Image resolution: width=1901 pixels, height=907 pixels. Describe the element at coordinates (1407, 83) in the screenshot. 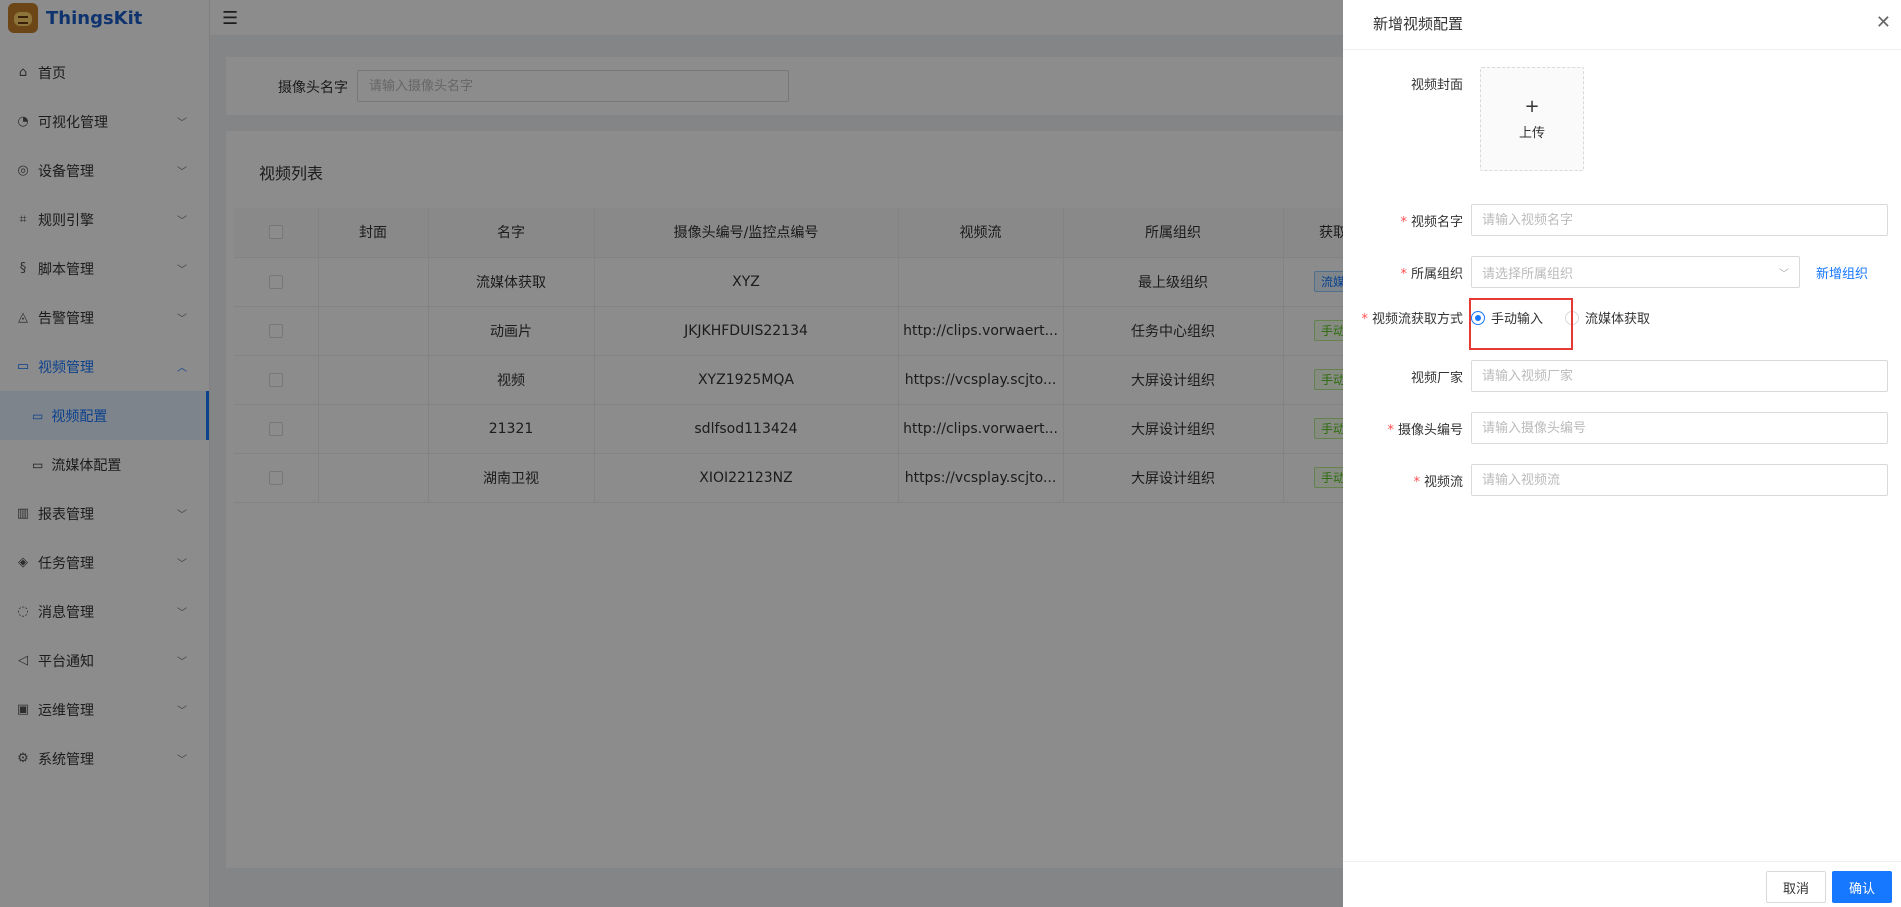

I see `cover-row: 视频封面` at that location.